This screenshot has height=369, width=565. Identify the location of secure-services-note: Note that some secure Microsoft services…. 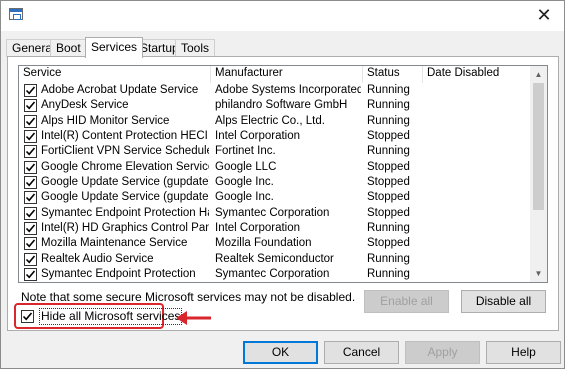
(188, 297).